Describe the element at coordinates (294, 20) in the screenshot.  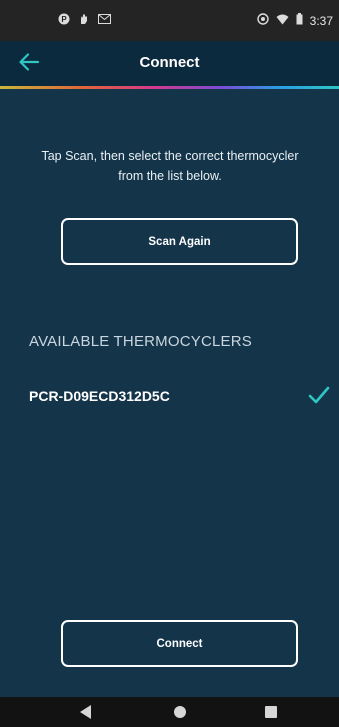
I see `status-right: 3:37` at that location.